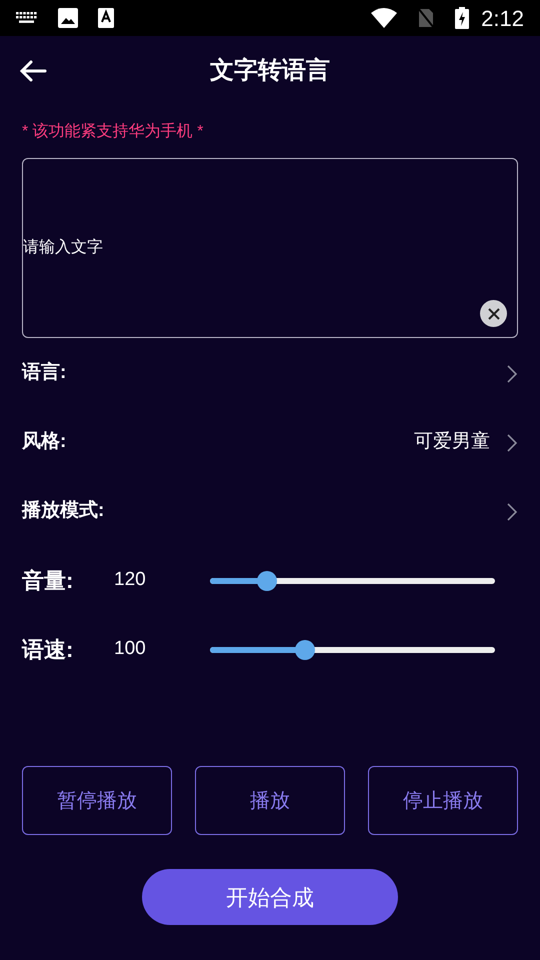 The width and height of the screenshot is (540, 960). What do you see at coordinates (443, 800) in the screenshot?
I see `playback-button: 停止播放` at bounding box center [443, 800].